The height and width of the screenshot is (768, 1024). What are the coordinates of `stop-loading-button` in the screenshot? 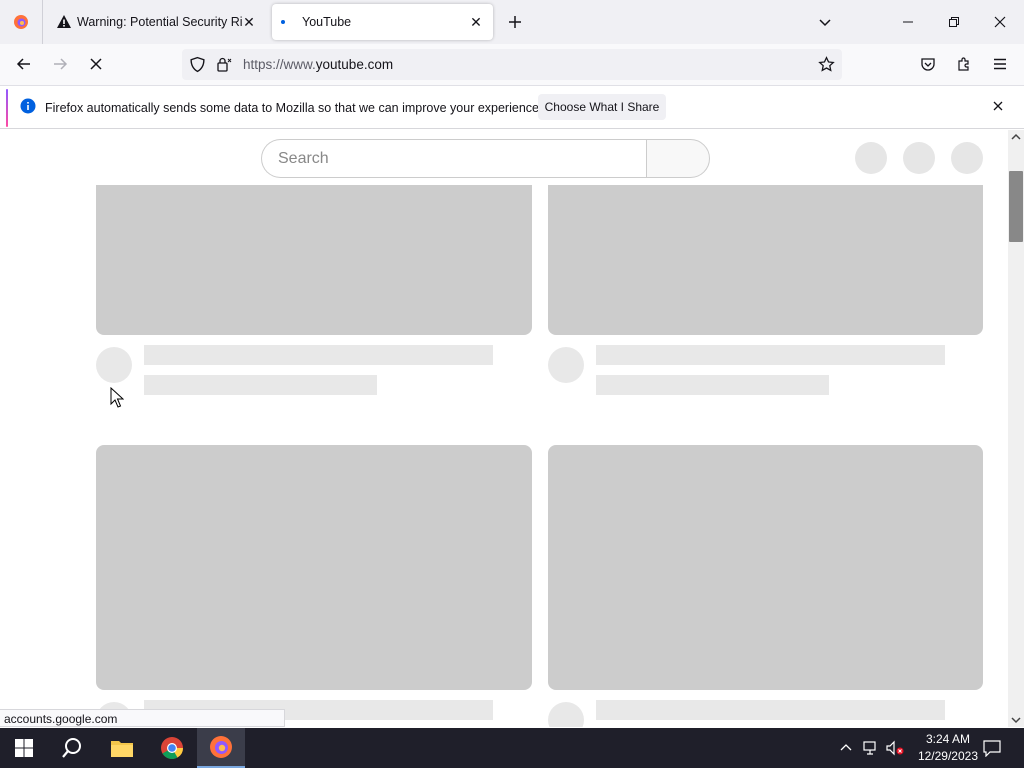 It's located at (96, 64).